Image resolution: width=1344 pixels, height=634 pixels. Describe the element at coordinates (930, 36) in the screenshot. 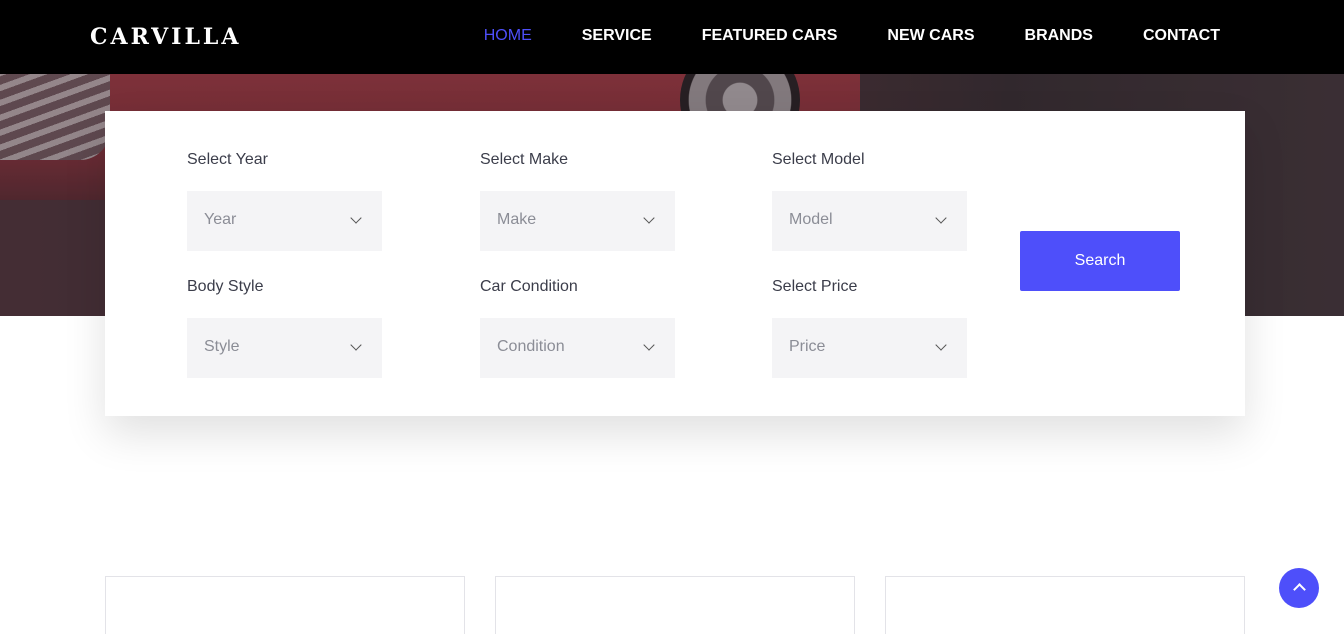

I see `nav-item-new-cars: NEW CARS` at that location.